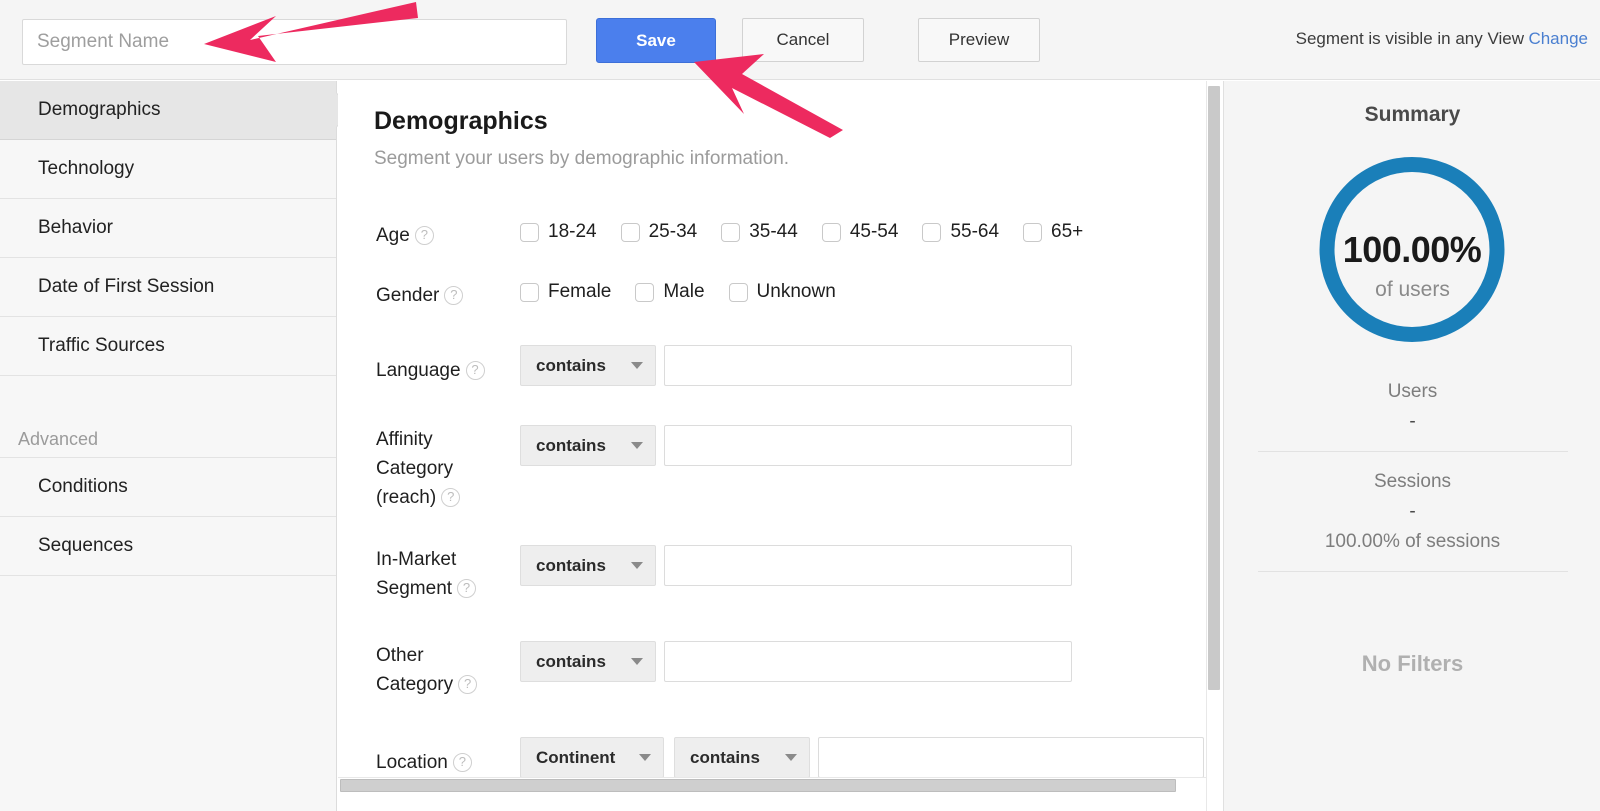 This screenshot has height=811, width=1600. I want to click on gender-checkbox-female: Female, so click(565, 292).